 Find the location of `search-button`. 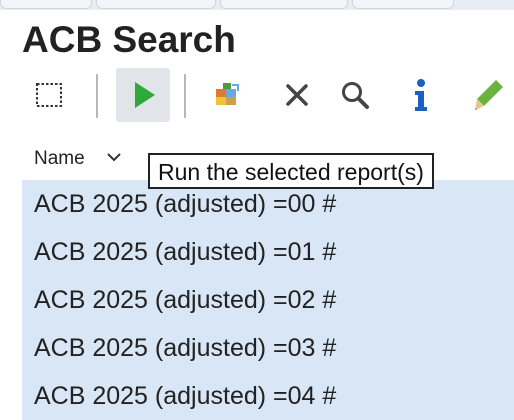

search-button is located at coordinates (355, 95).